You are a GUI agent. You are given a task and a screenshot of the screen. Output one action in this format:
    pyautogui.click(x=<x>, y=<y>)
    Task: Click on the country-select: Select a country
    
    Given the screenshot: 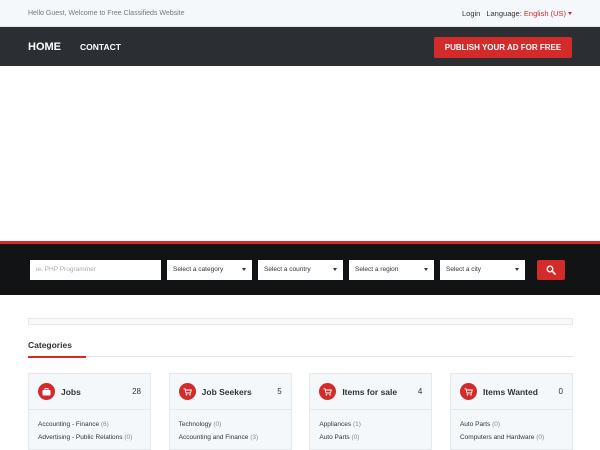 What is the action you would take?
    pyautogui.click(x=300, y=269)
    